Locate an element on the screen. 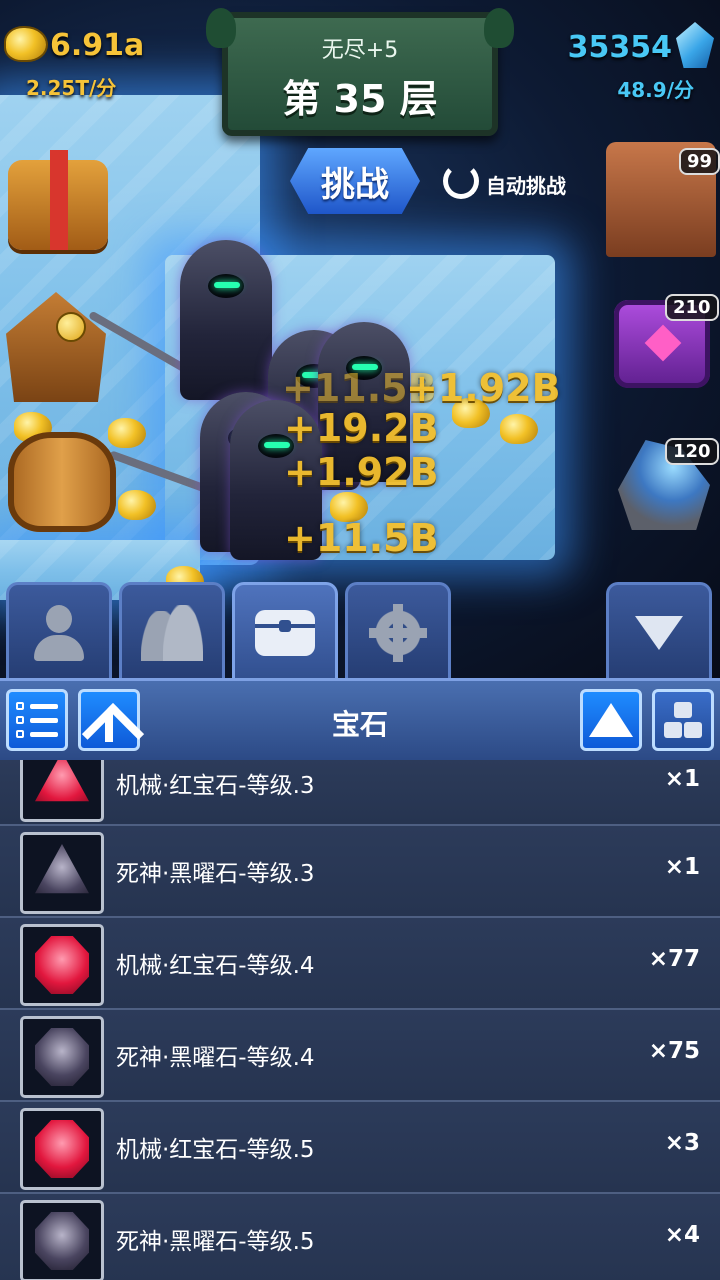 This screenshot has width=720, height=1280. coin-icon is located at coordinates (71, 327).